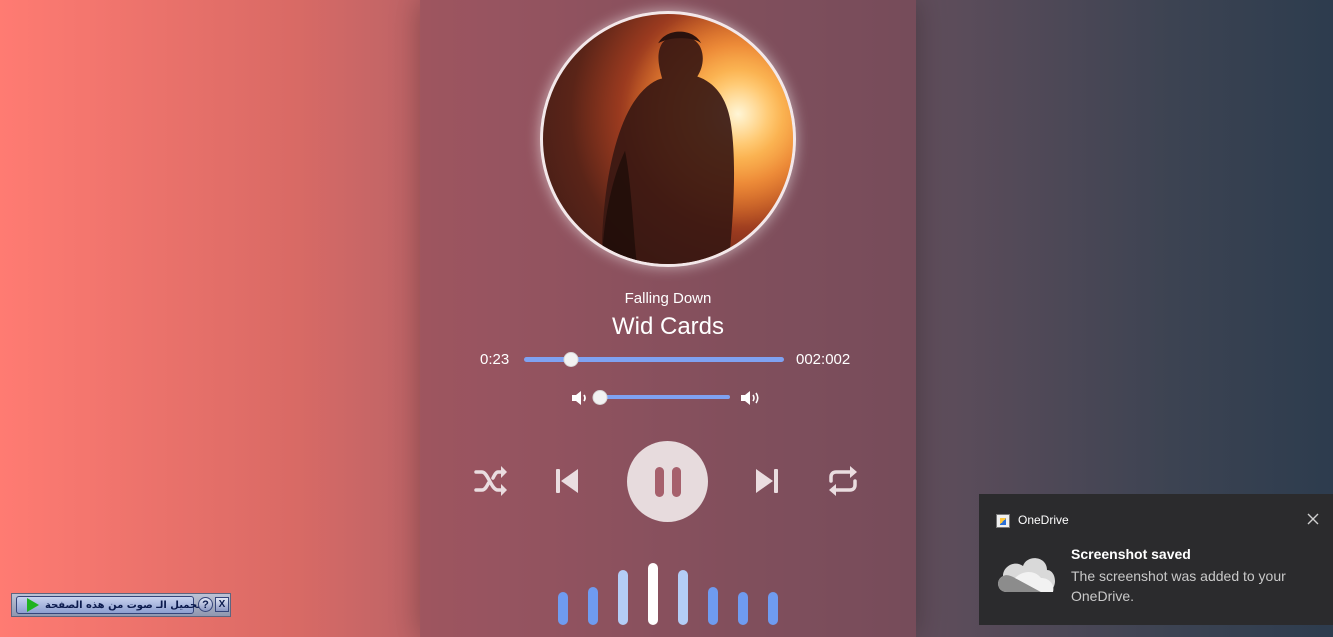  I want to click on onedrive-cloud-icon, so click(1025, 574).